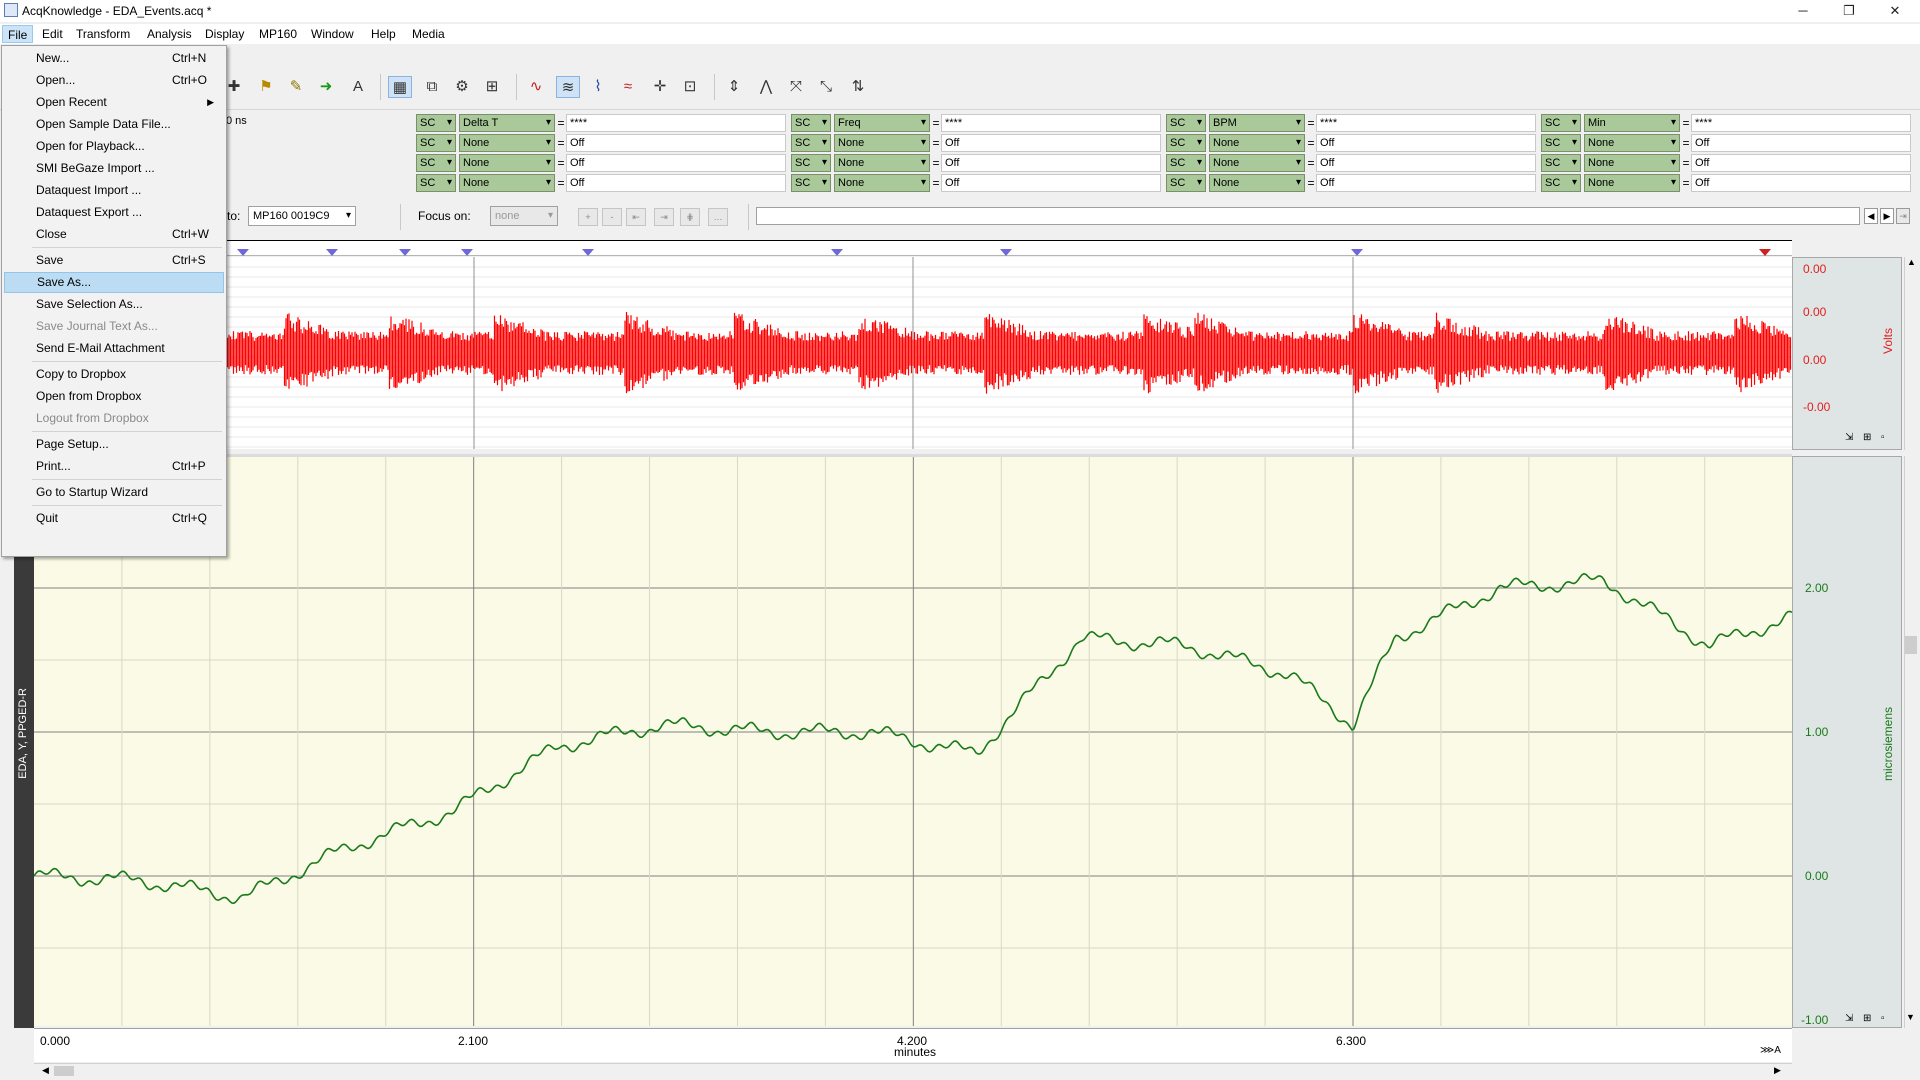  What do you see at coordinates (734, 87) in the screenshot?
I see `autoscale-vertical-icon: ⇕` at bounding box center [734, 87].